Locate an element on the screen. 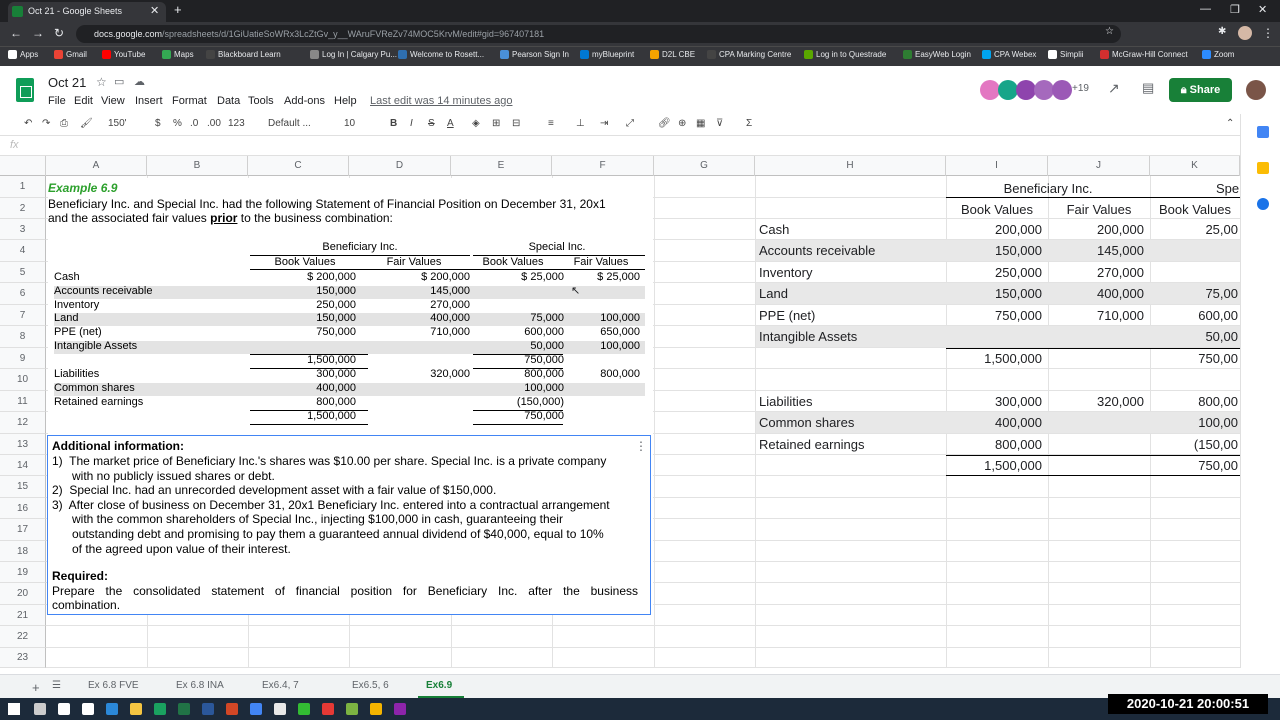  increase-decimal-button: .00 is located at coordinates (214, 123).